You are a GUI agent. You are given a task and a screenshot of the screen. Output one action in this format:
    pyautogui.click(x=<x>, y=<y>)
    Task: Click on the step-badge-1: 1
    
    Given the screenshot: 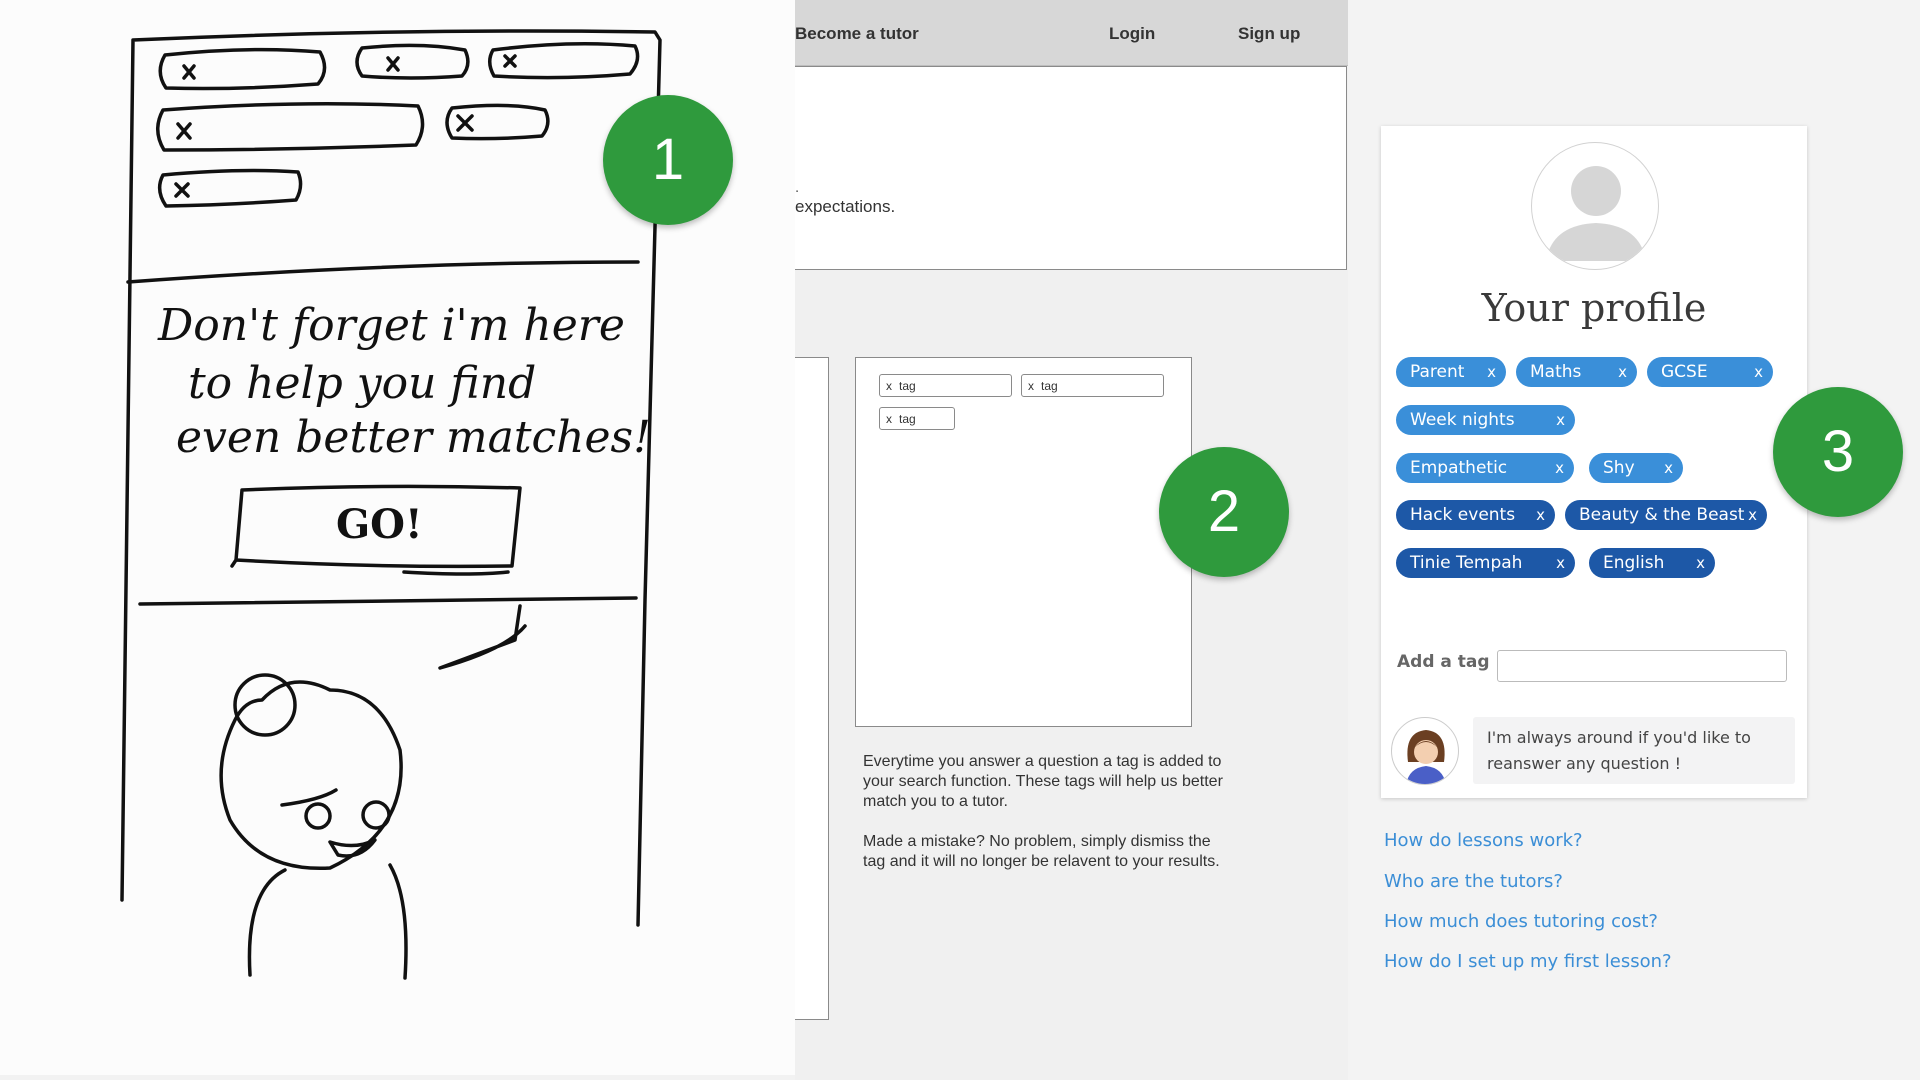 What is the action you would take?
    pyautogui.click(x=668, y=160)
    